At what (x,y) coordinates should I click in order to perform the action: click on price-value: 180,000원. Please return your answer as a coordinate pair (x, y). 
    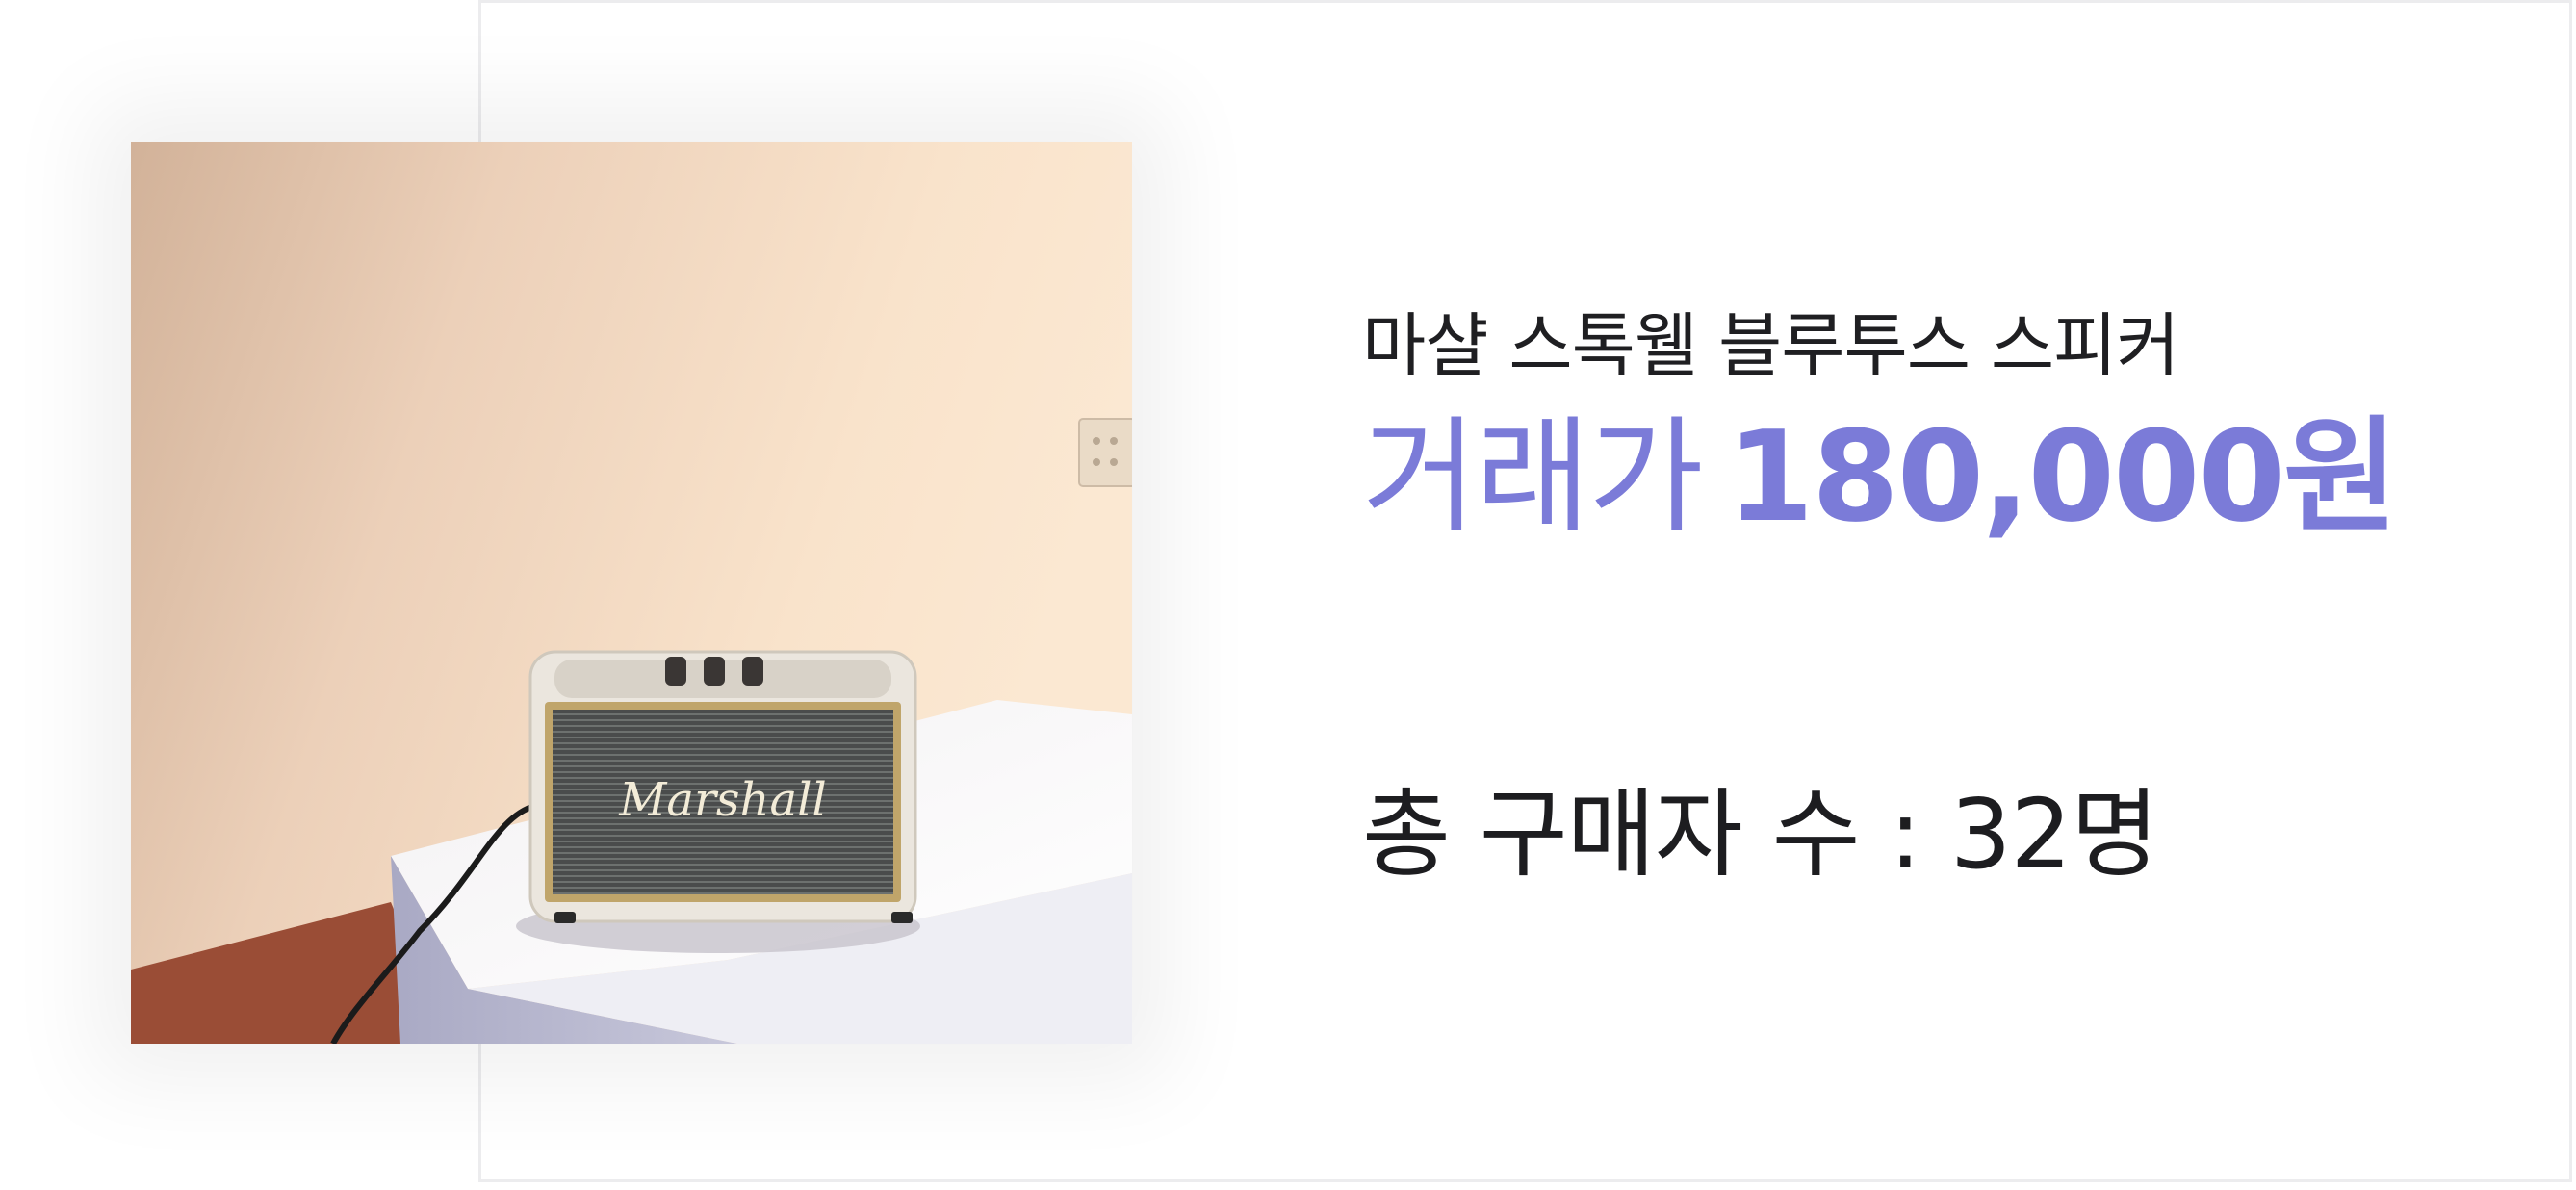
    Looking at the image, I should click on (2062, 477).